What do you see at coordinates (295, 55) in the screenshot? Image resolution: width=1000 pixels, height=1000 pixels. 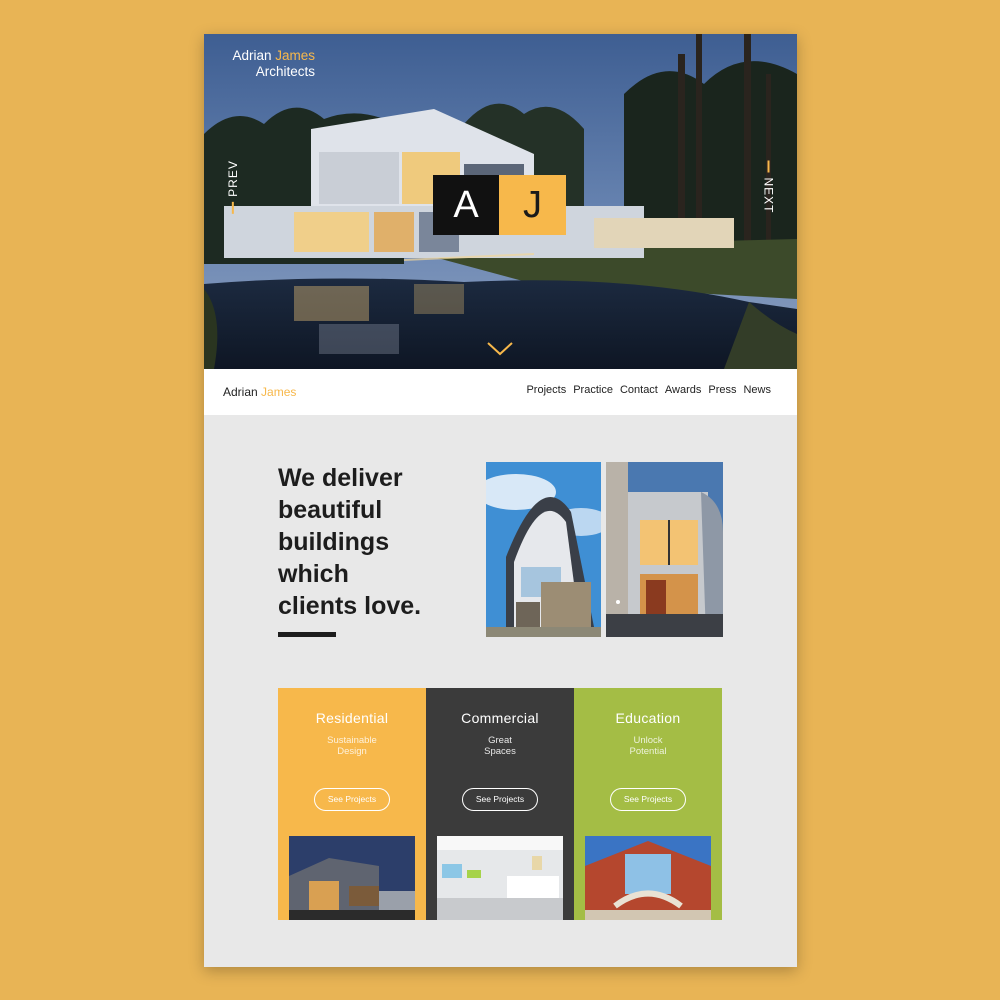 I see `hero-brand-second: James` at bounding box center [295, 55].